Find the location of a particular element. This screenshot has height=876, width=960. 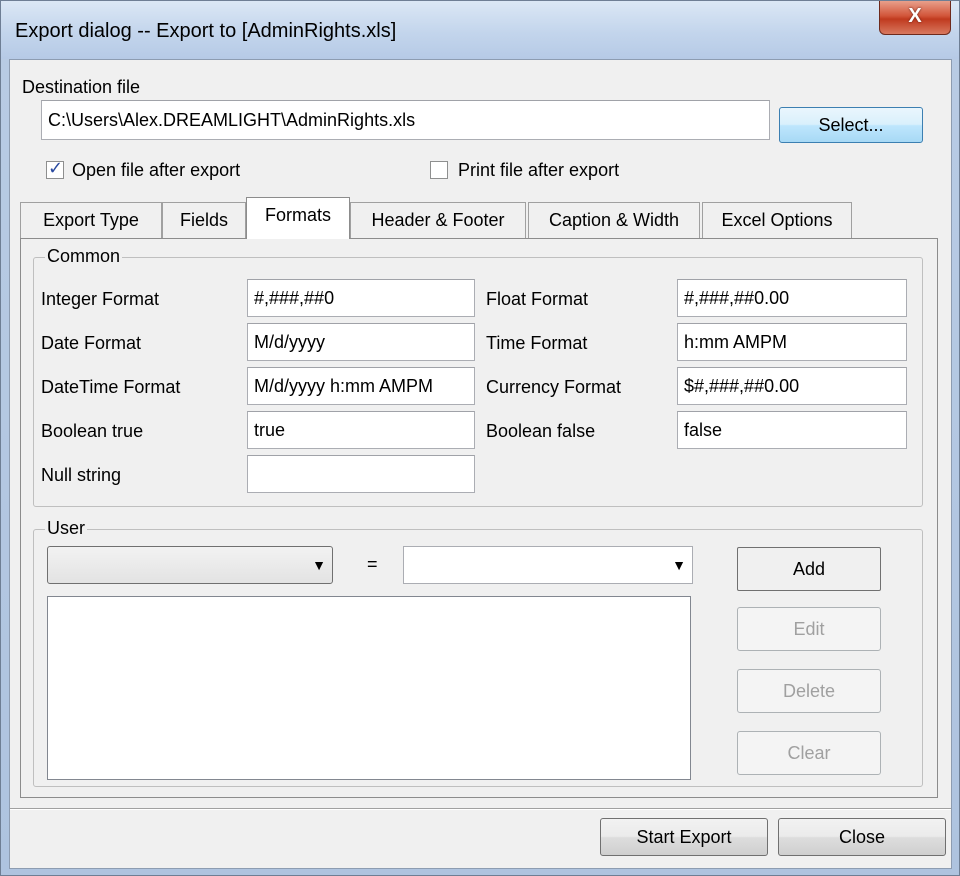

float-format-input: #,###,##0.00 is located at coordinates (792, 298).